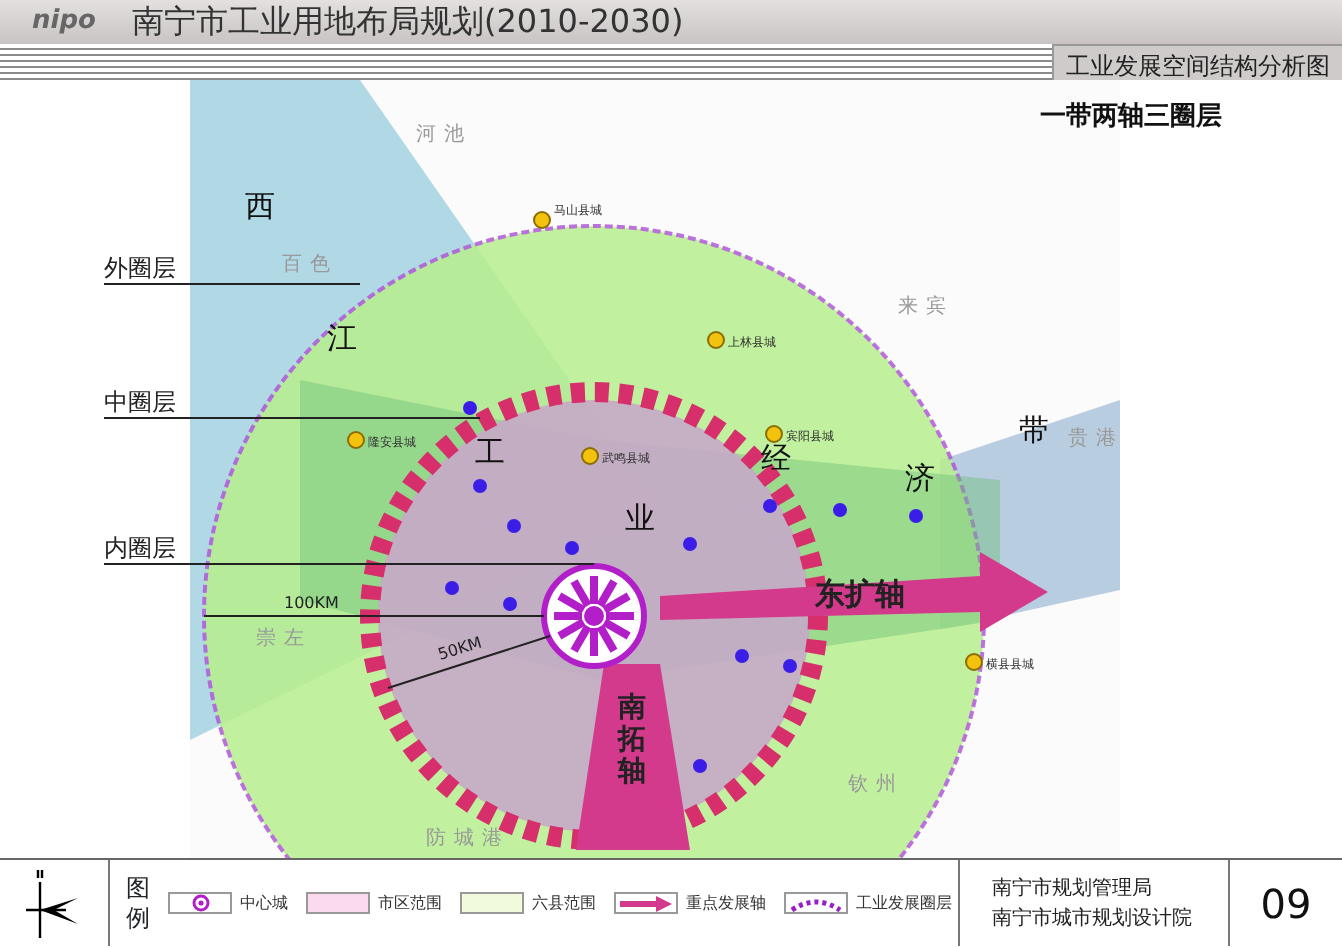 The image size is (1342, 948). I want to click on belt-label: 济, so click(920, 478).